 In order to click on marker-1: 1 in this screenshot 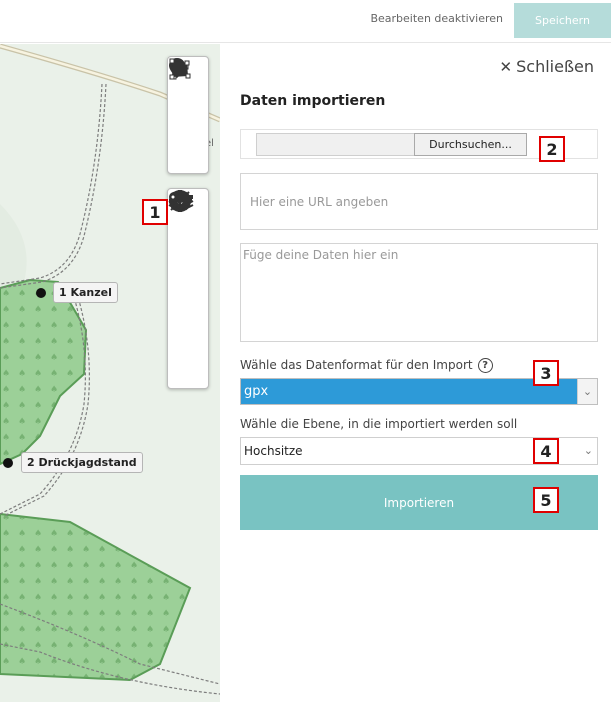, I will do `click(155, 212)`.